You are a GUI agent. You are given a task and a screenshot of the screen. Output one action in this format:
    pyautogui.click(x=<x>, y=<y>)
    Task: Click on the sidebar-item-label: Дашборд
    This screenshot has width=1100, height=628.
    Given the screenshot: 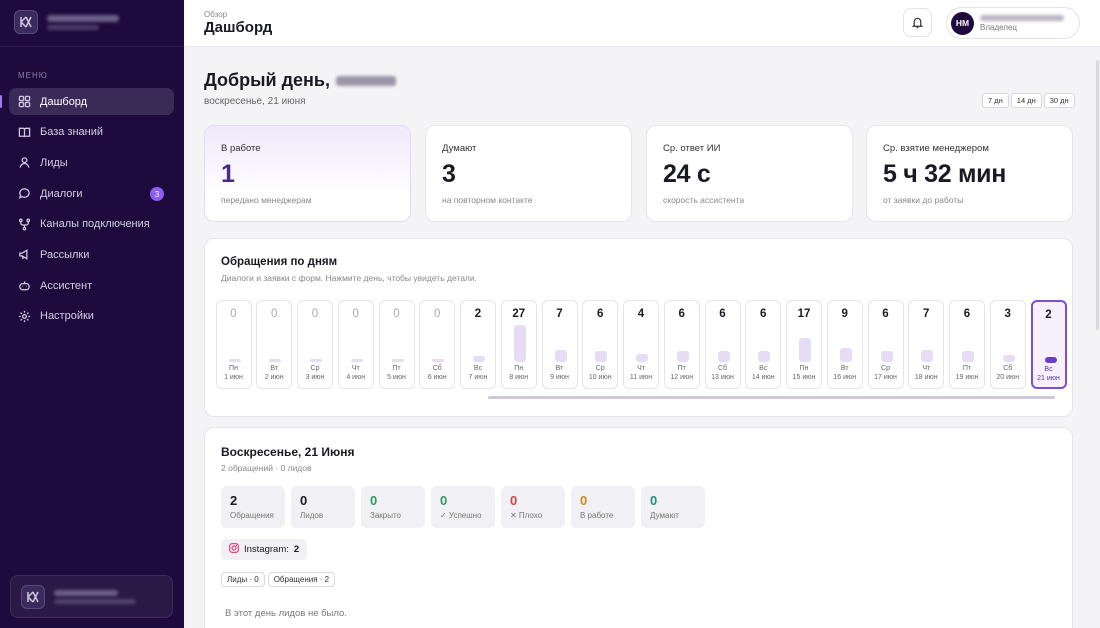 What is the action you would take?
    pyautogui.click(x=64, y=101)
    